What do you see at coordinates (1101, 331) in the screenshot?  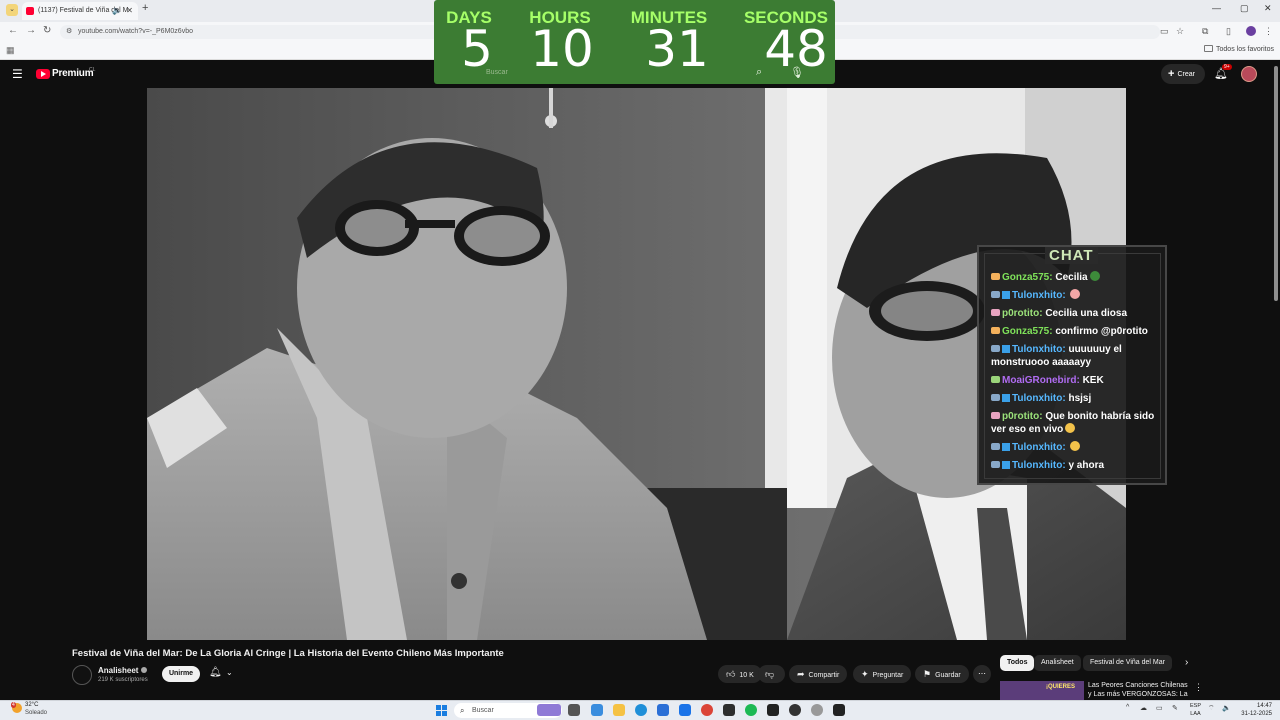 I see `chat-text: confirmo @p0rotito` at bounding box center [1101, 331].